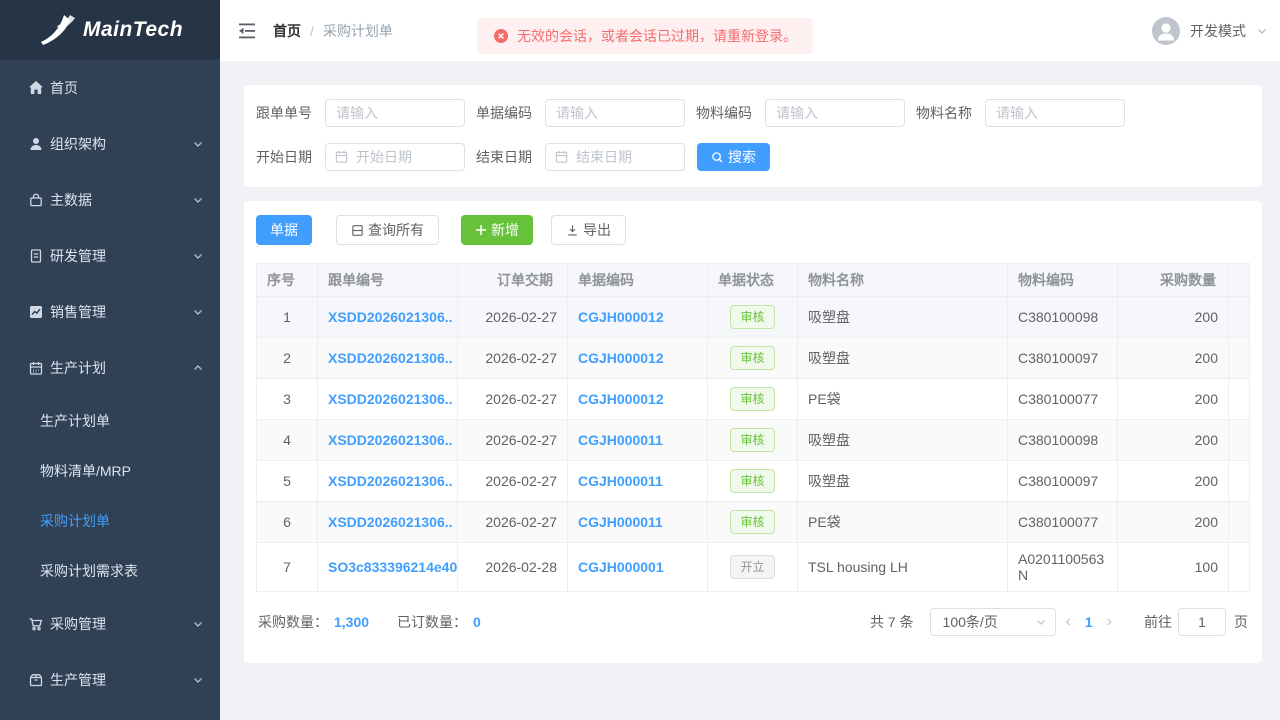 This screenshot has height=720, width=1280. Describe the element at coordinates (395, 113) in the screenshot. I see `order-no-input` at that location.